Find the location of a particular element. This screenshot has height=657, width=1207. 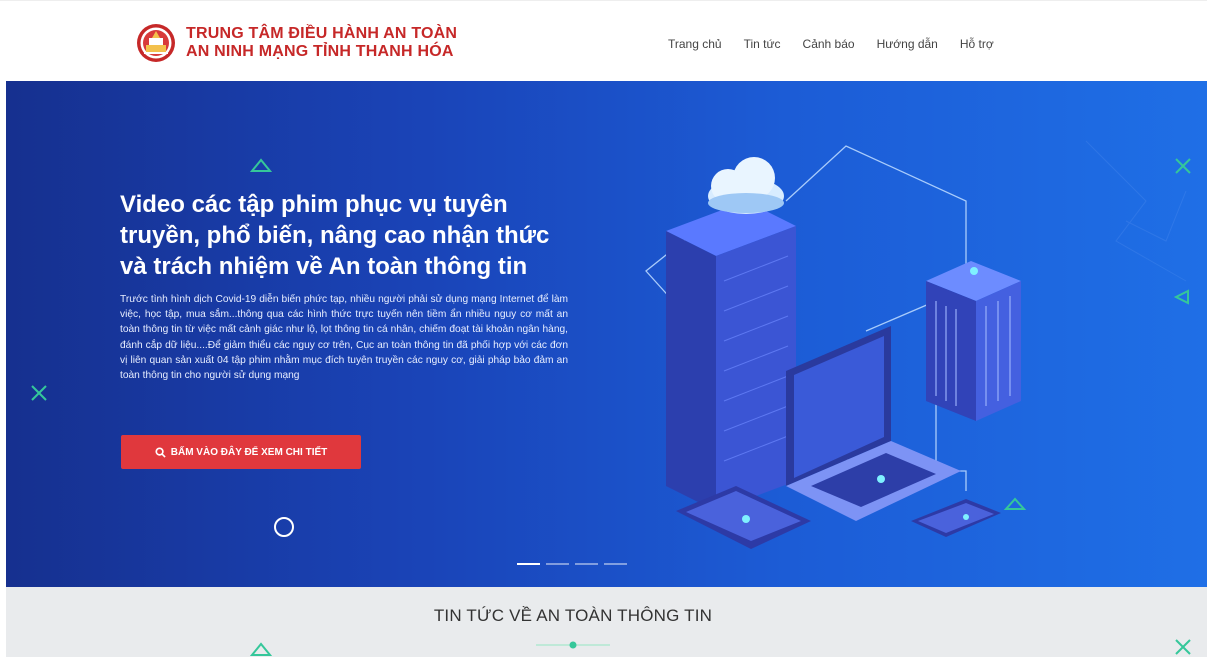

small-server is located at coordinates (973, 341).